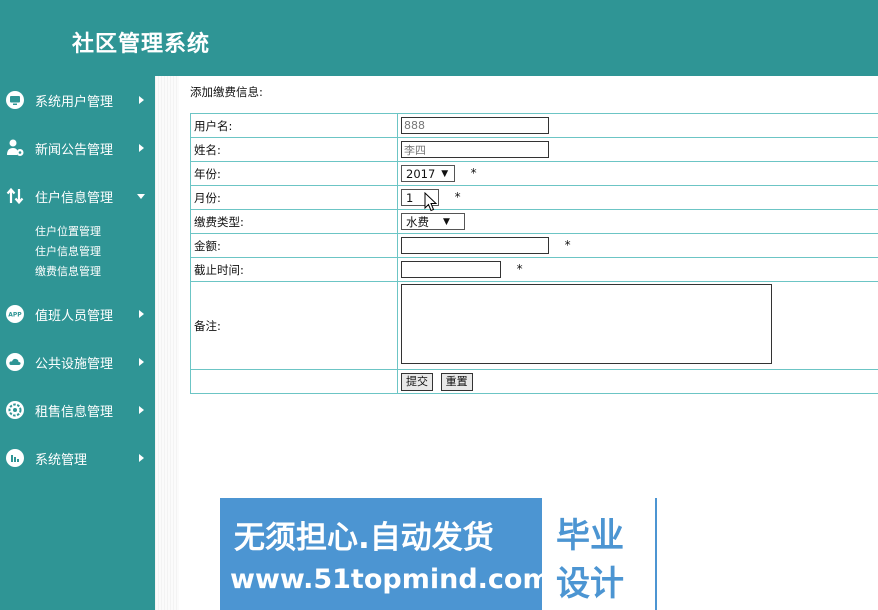  What do you see at coordinates (141, 44) in the screenshot?
I see `app-title: 社区管理系统` at bounding box center [141, 44].